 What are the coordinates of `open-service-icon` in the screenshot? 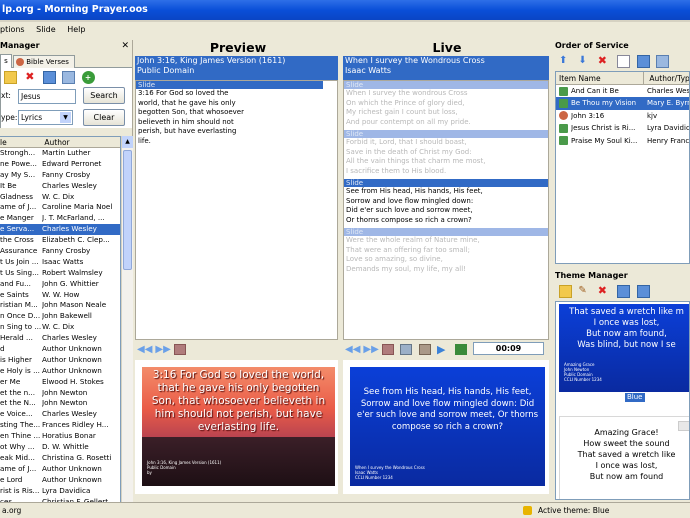 It's located at (662, 61).